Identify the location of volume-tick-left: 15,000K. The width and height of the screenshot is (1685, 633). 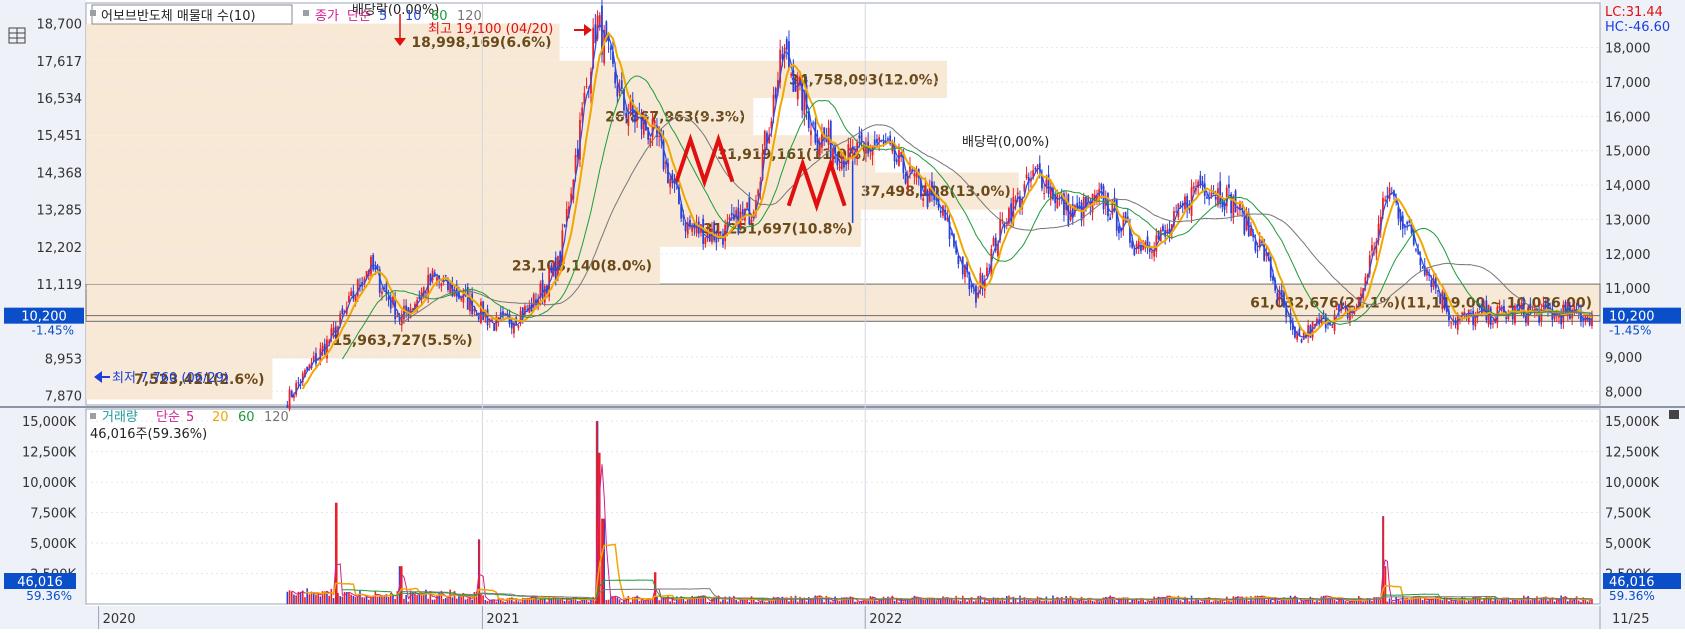
(49, 422).